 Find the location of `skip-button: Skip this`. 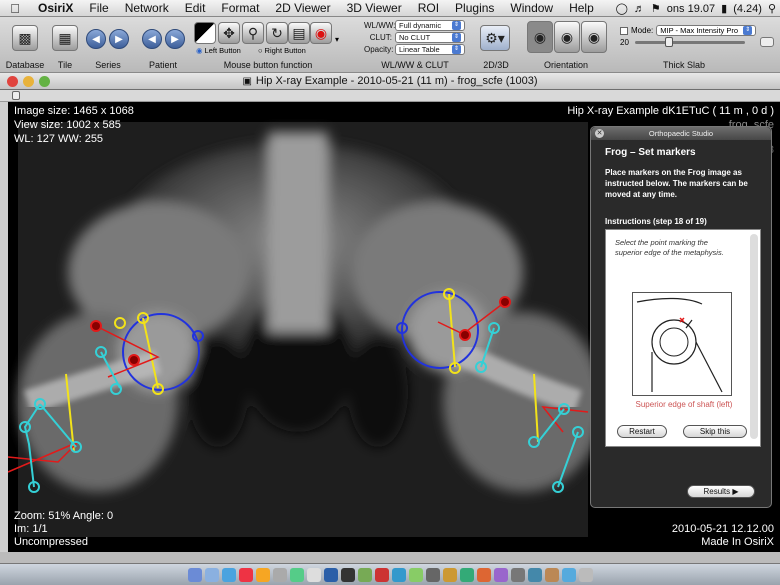

skip-button: Skip this is located at coordinates (715, 431).